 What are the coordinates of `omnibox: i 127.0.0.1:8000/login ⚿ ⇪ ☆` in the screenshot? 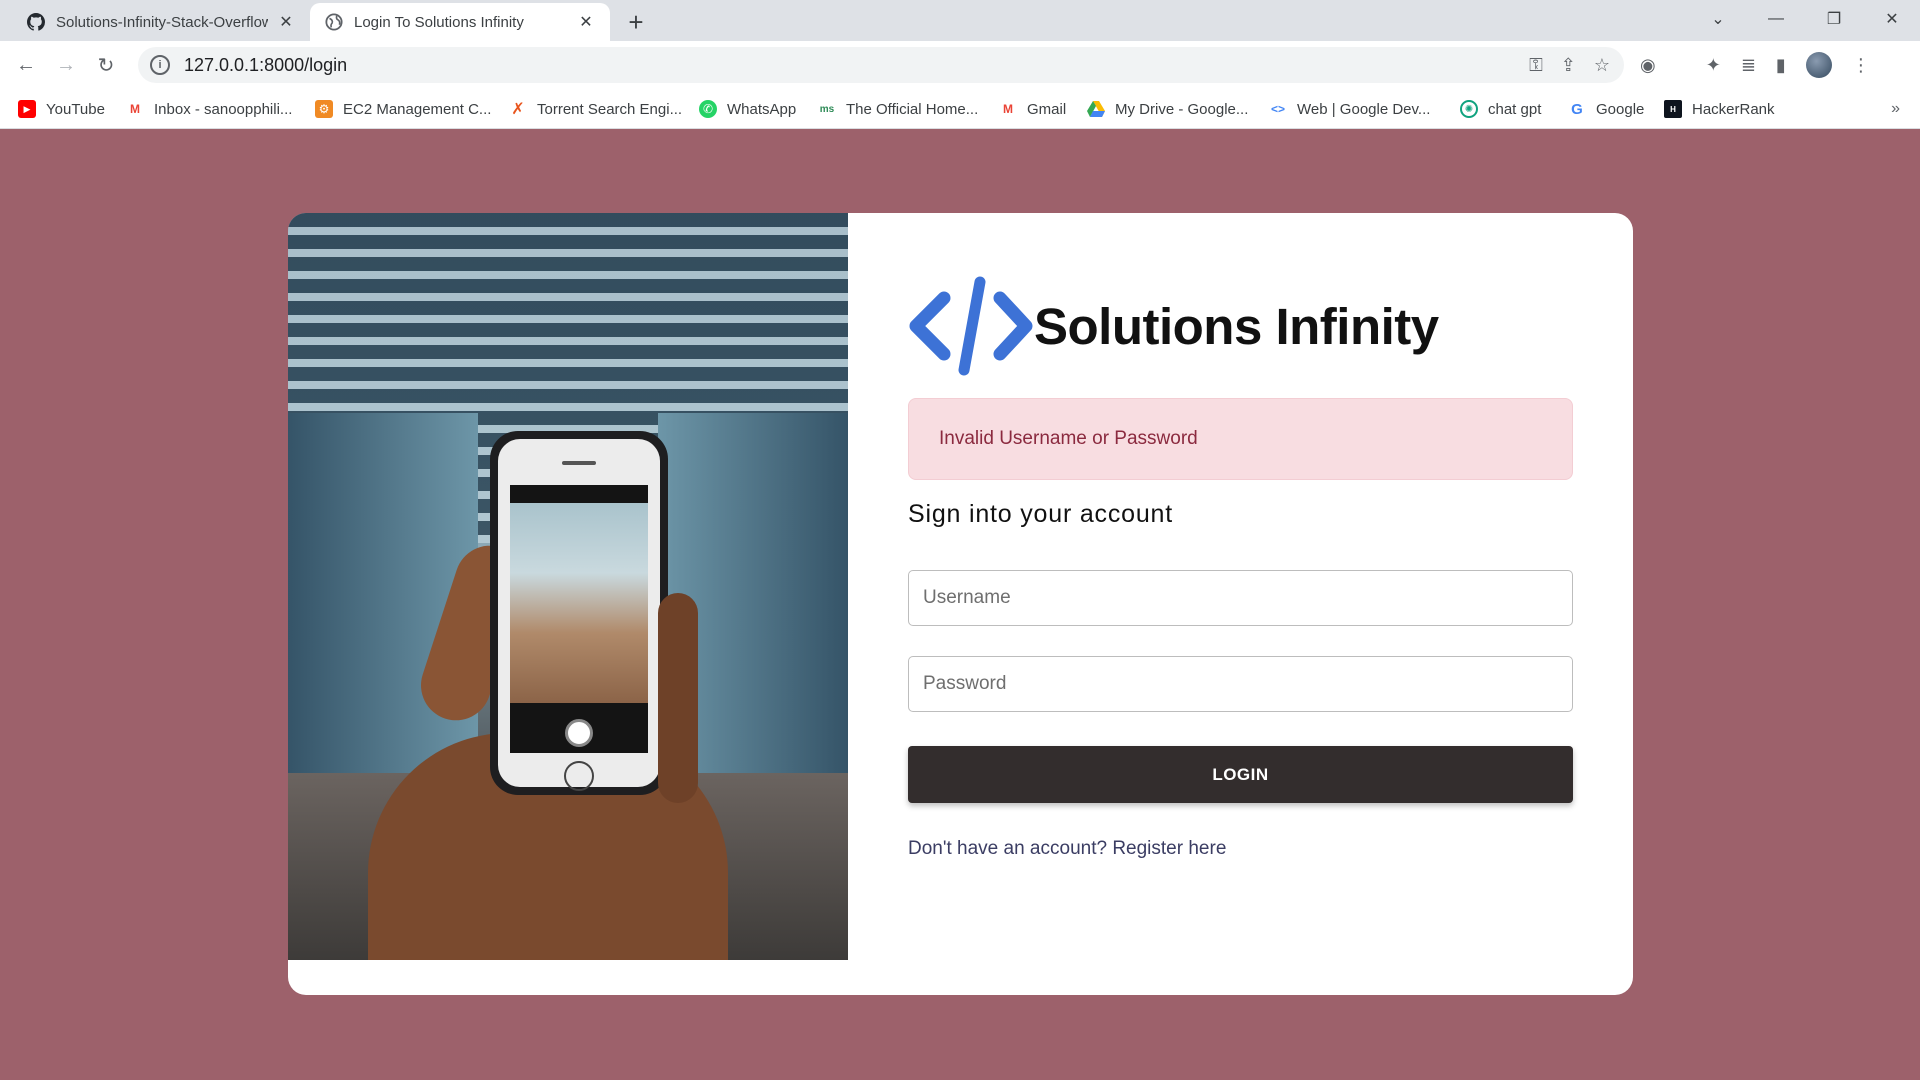 It's located at (881, 65).